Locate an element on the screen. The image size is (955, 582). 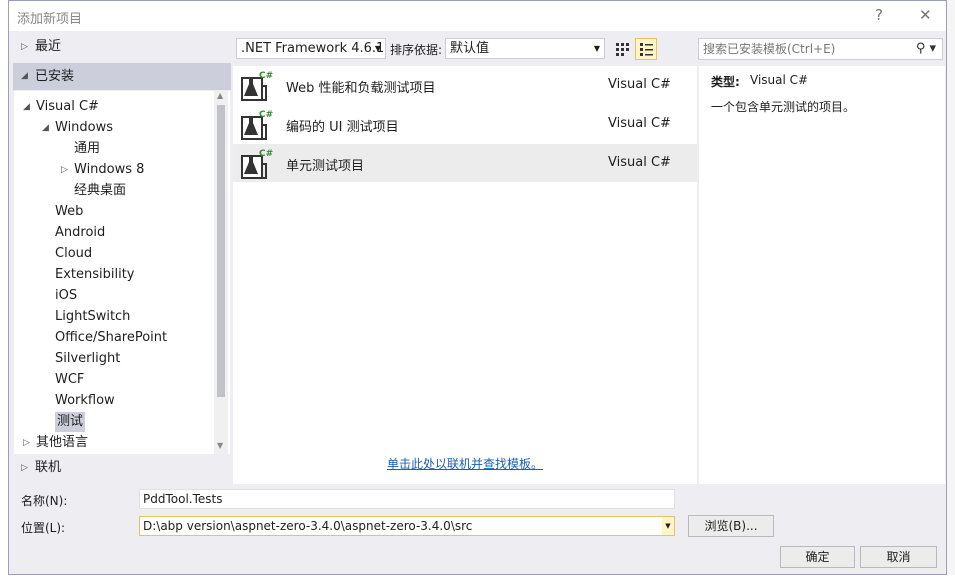
tree-item: 测试 is located at coordinates (70, 422).